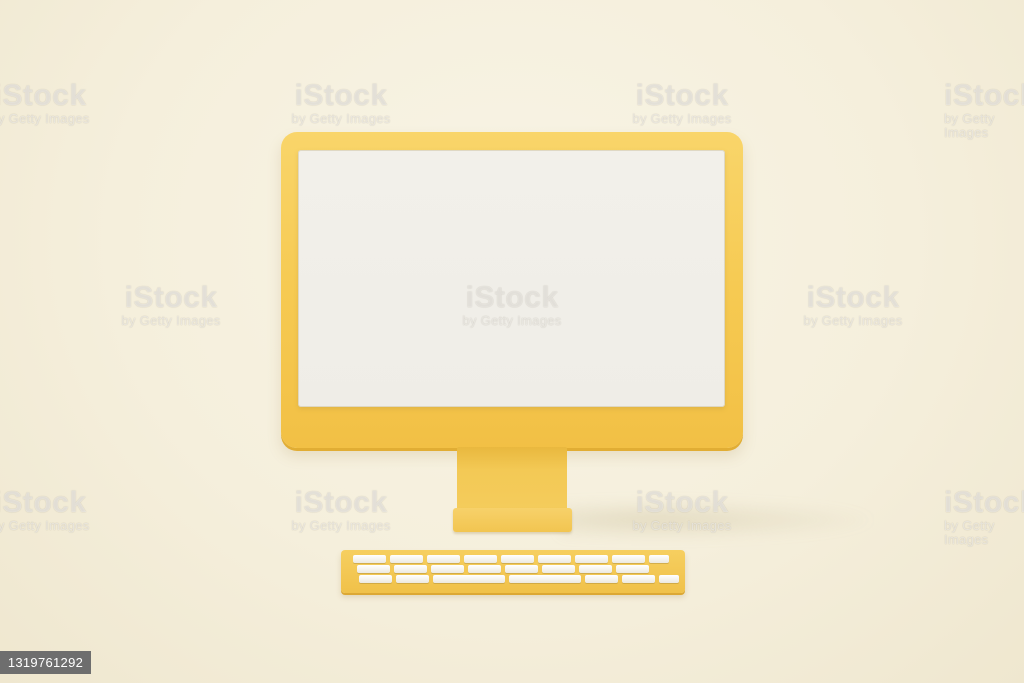  I want to click on keyboard, so click(513, 571).